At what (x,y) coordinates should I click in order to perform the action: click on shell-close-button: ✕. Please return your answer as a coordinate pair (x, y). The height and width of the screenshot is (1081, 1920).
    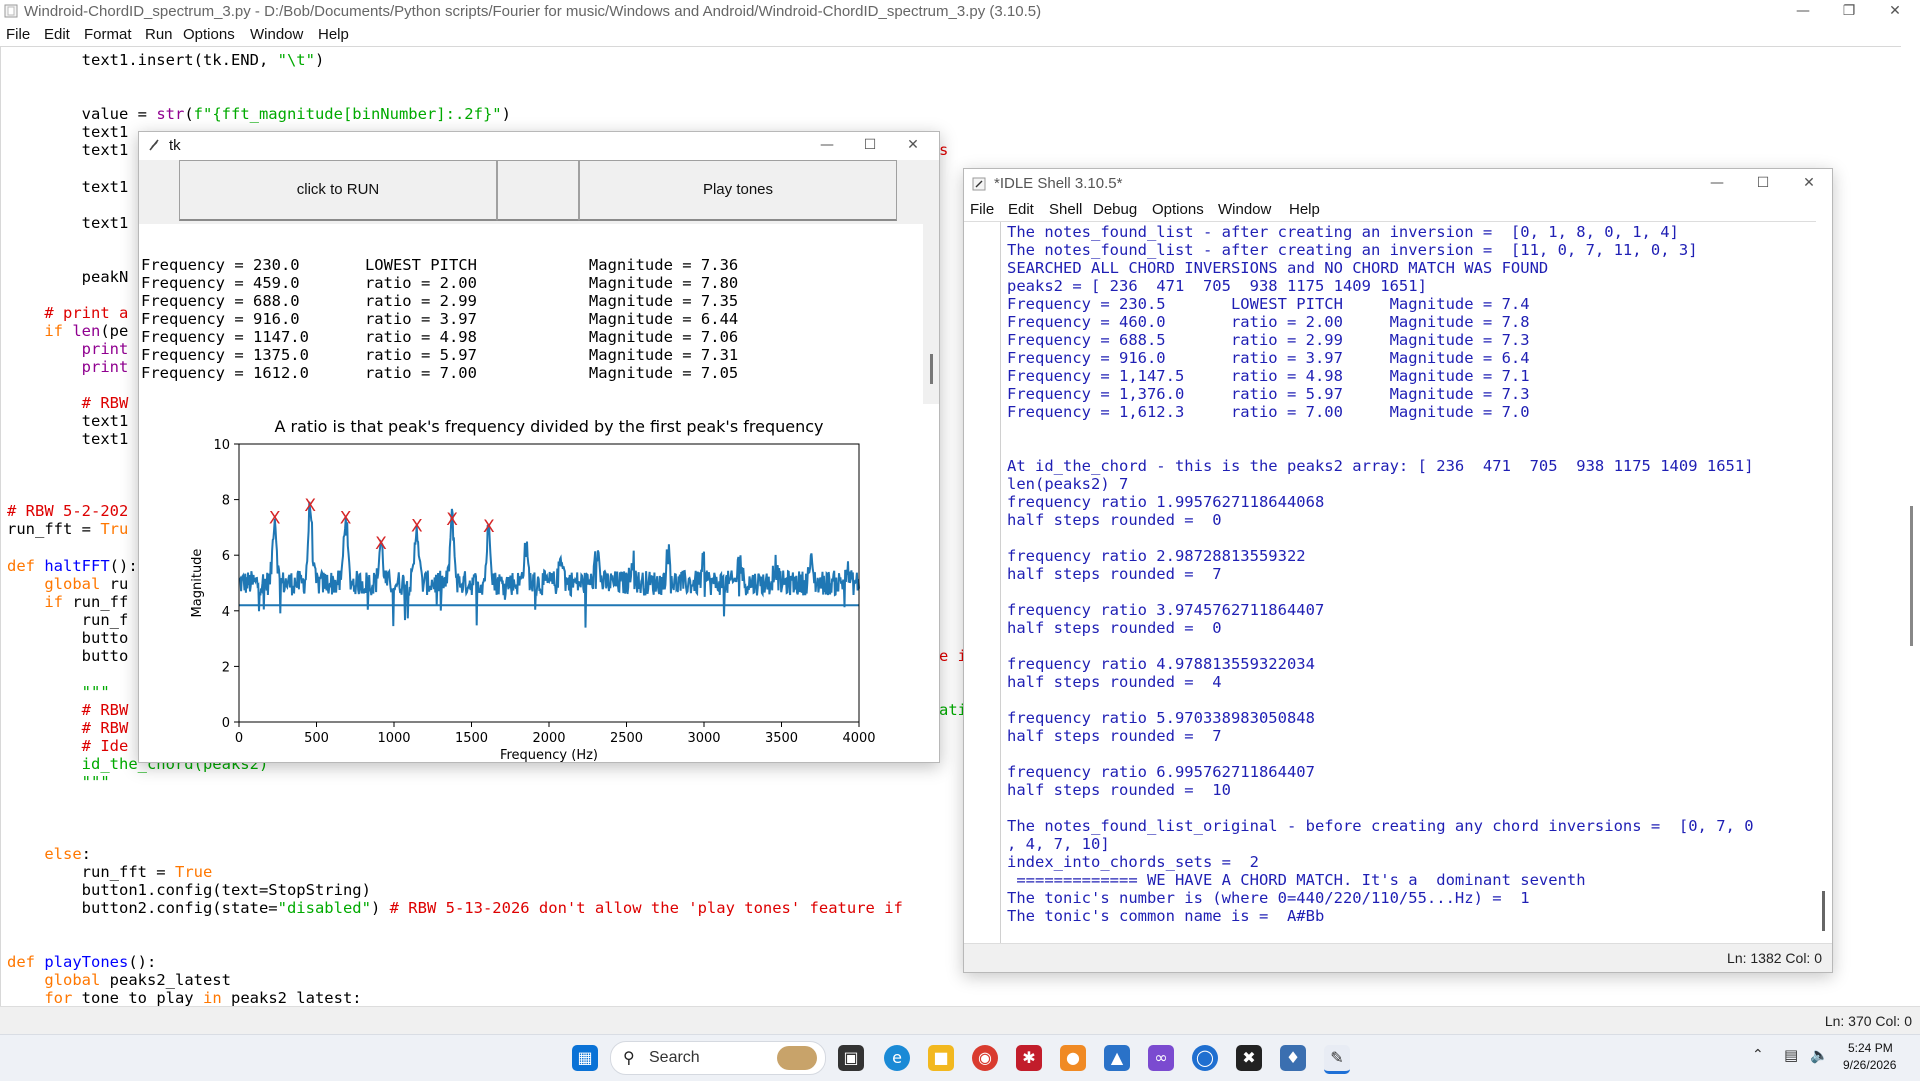
    Looking at the image, I should click on (1809, 184).